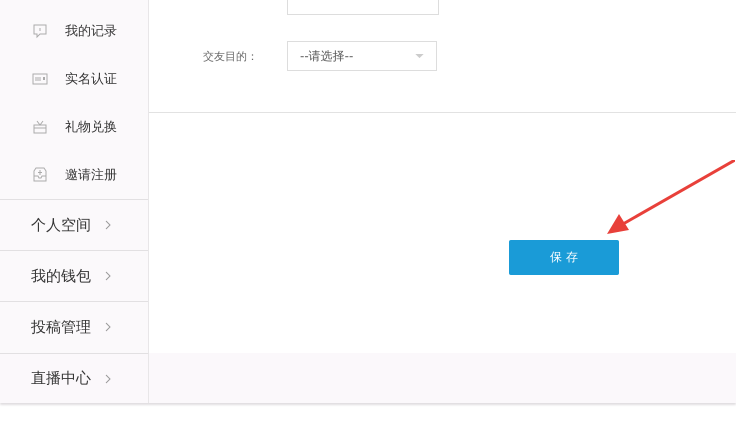  I want to click on sidebar-section: 投稿管理, so click(74, 326).